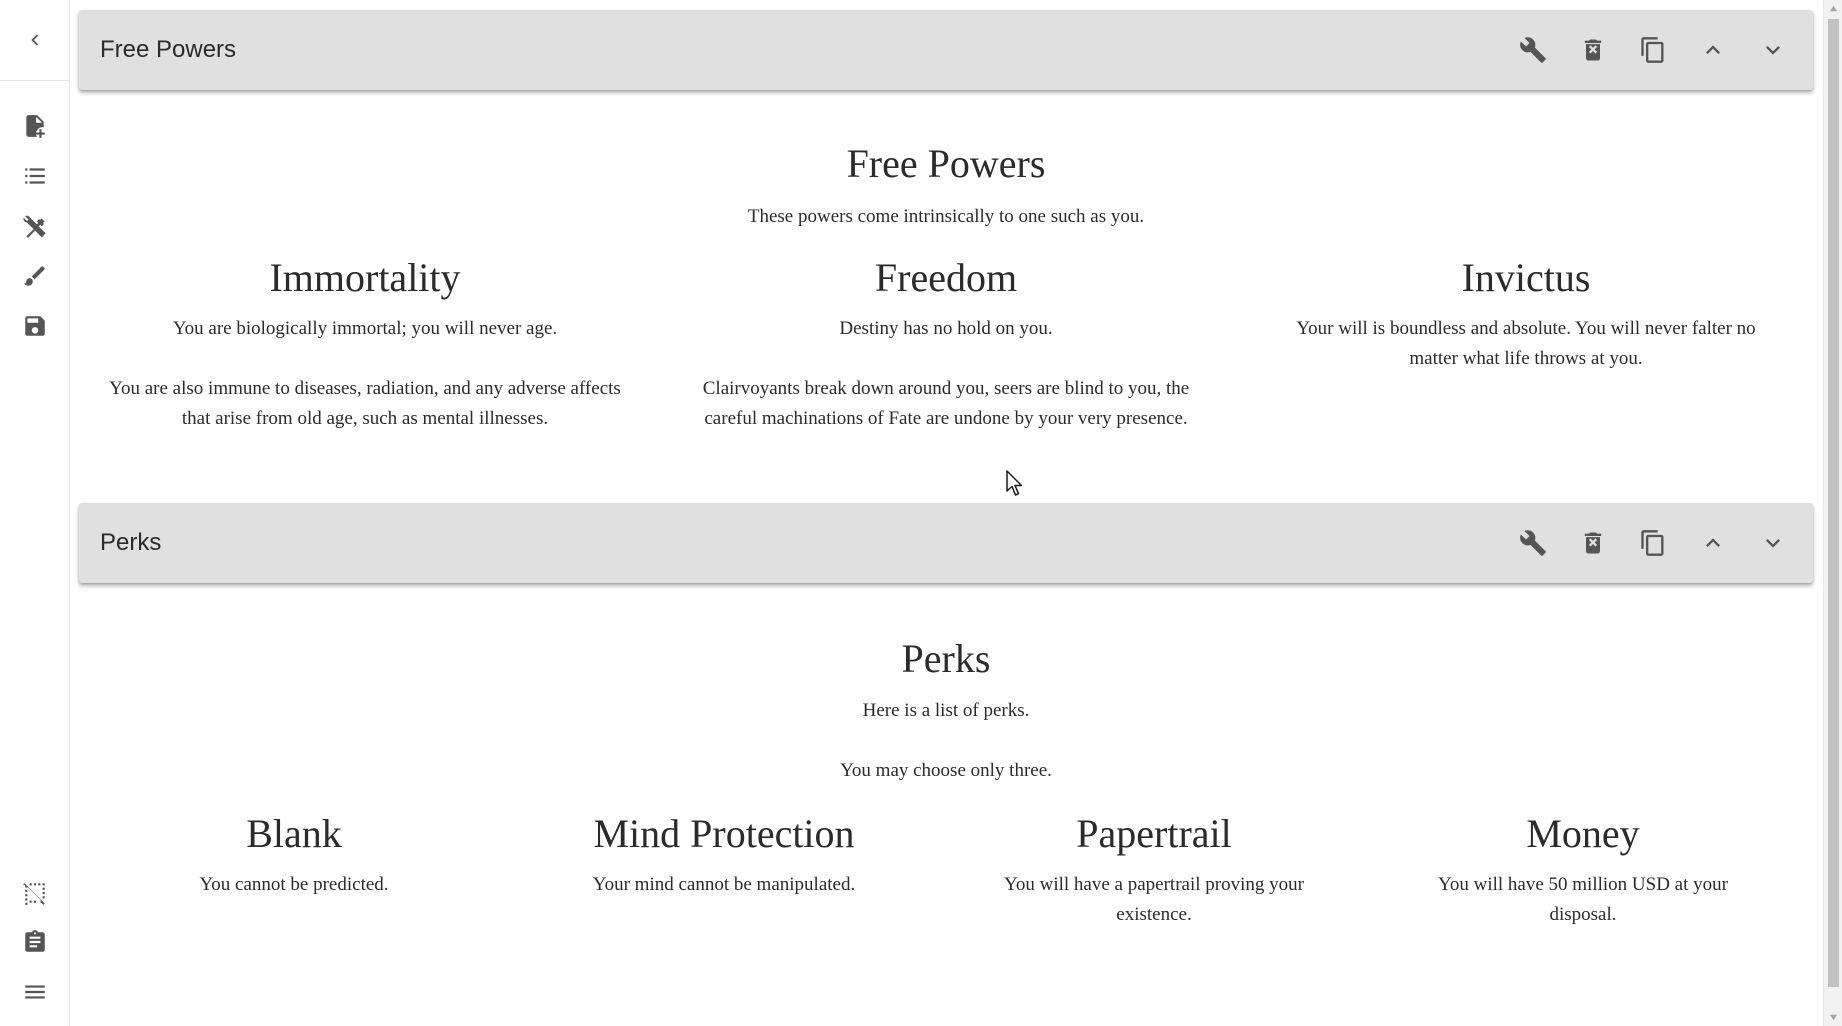  What do you see at coordinates (946, 328) in the screenshot?
I see `choice-text: Destiny has no hold on you.` at bounding box center [946, 328].